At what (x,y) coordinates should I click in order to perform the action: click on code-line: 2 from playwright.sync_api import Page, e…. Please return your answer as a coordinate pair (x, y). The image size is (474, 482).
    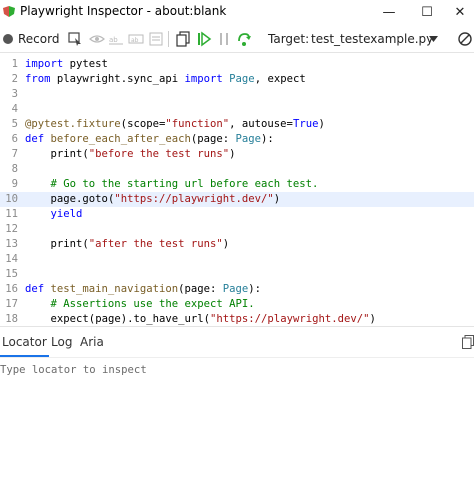
    Looking at the image, I should click on (237, 79).